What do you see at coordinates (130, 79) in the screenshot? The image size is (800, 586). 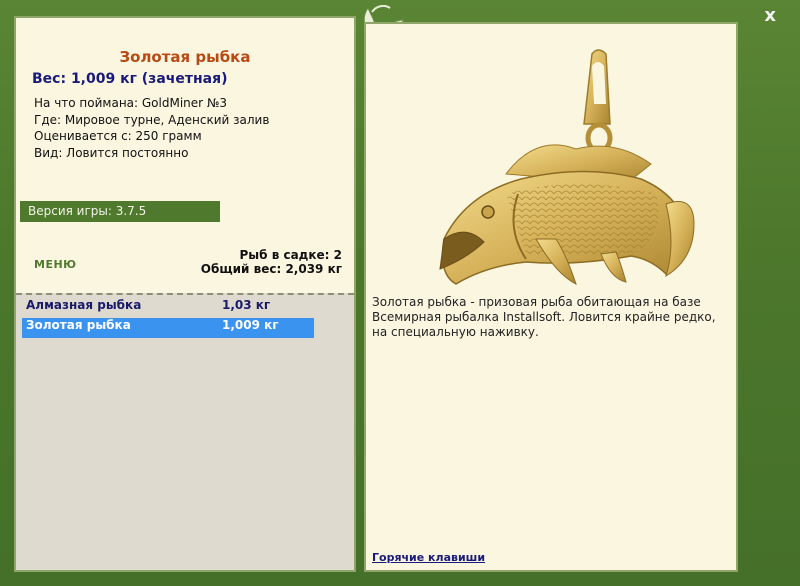 I see `fish-weight: Вес: 1,009 кг (зачетная)` at bounding box center [130, 79].